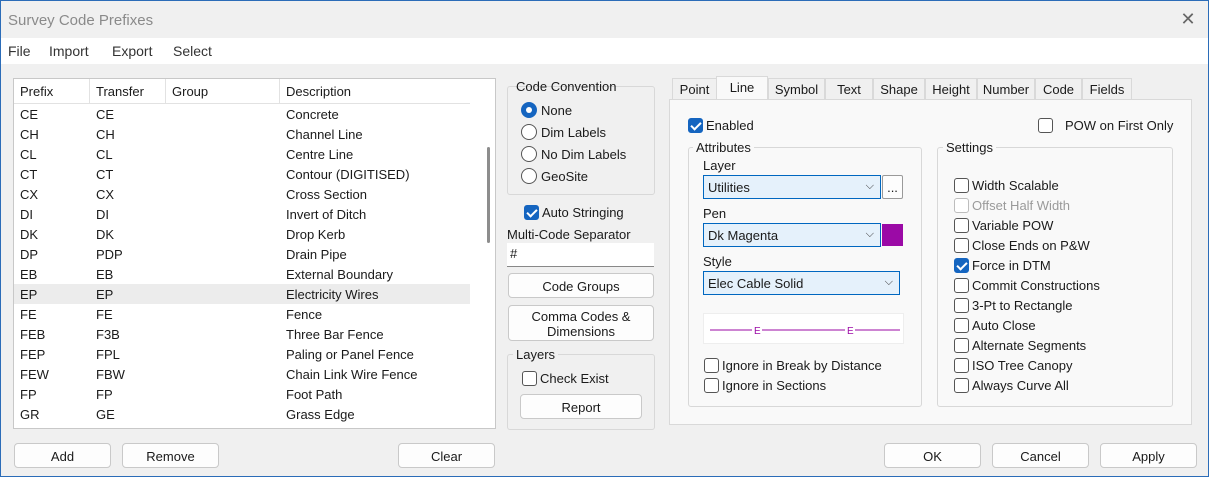 This screenshot has height=477, width=1209. Describe the element at coordinates (242, 254) in the screenshot. I see `table-row: DP PDP Drain Pipe` at that location.